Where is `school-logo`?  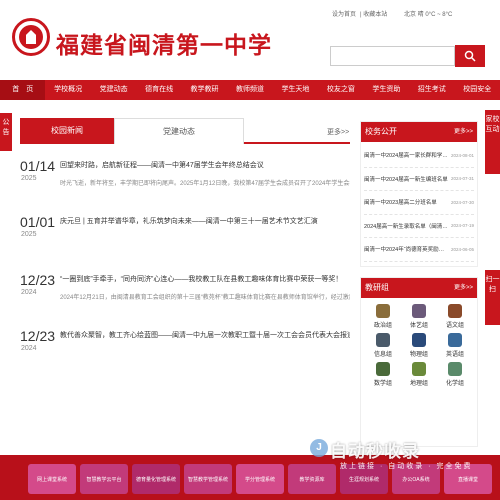 school-logo is located at coordinates (31, 37).